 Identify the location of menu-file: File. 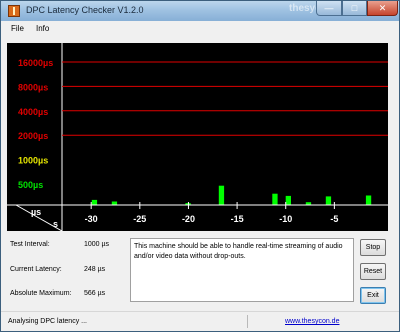
(17, 28).